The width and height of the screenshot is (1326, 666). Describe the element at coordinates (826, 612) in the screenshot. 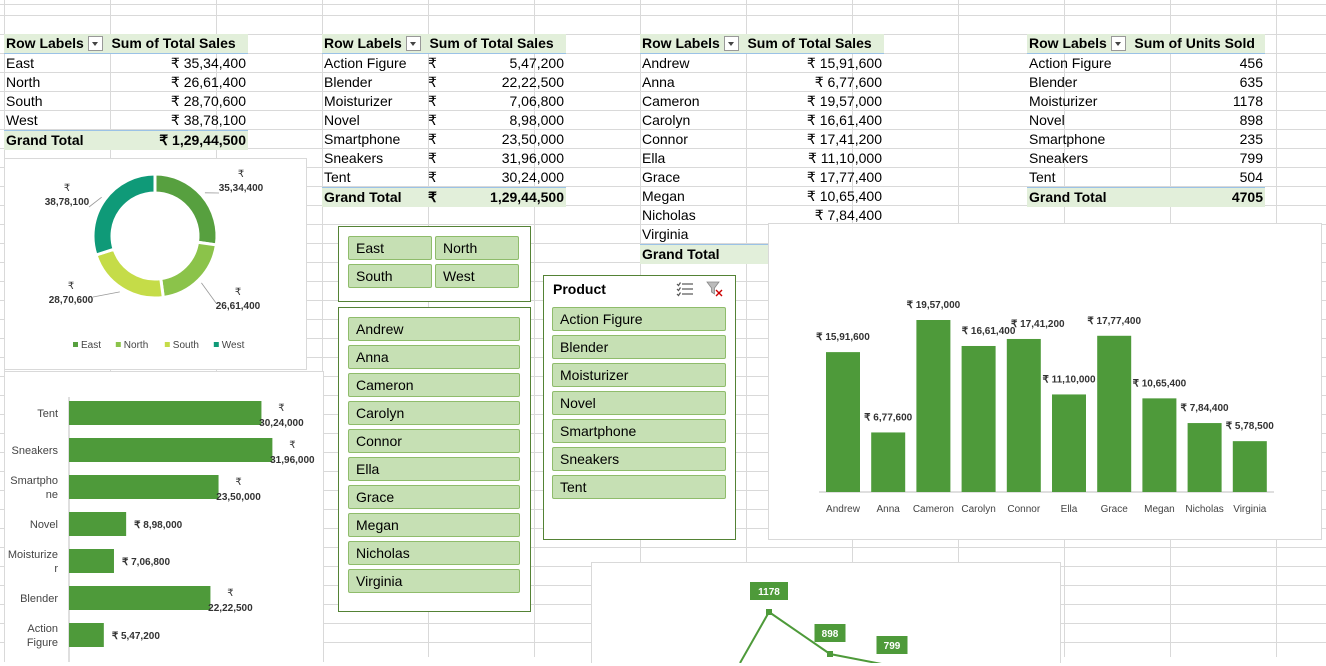

I see `units-line-chart: 1178898799` at that location.